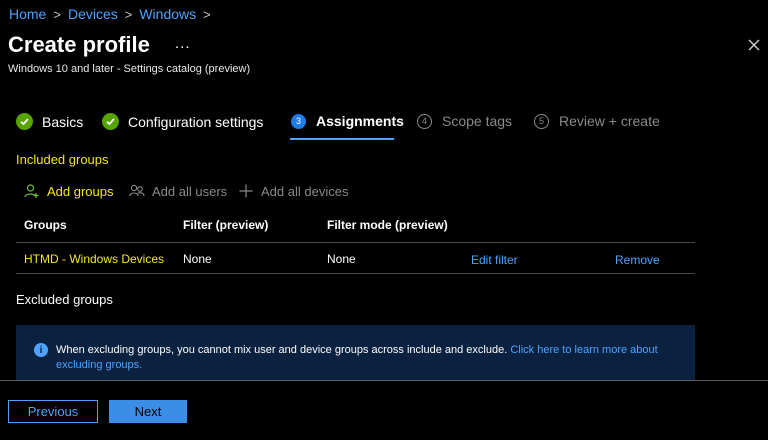  I want to click on column-header-filter: Filter (preview), so click(226, 225).